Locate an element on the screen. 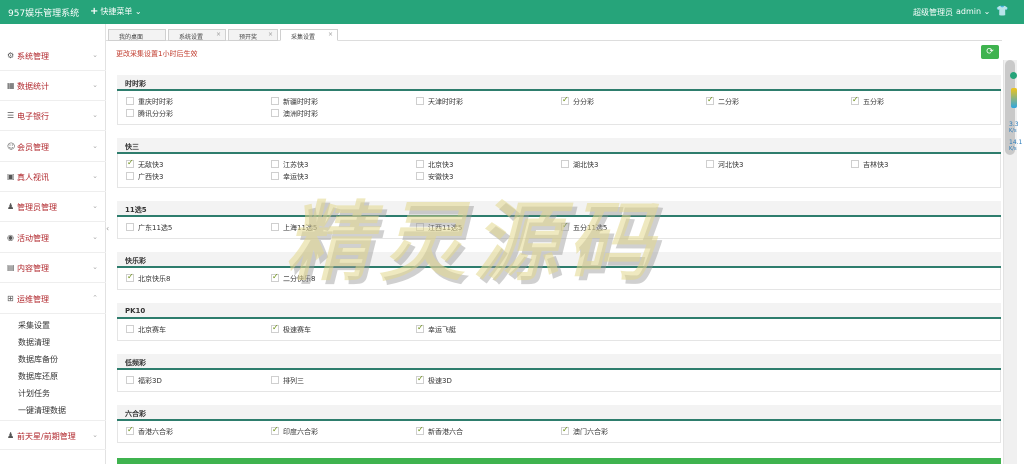 Image resolution: width=1024 pixels, height=464 pixels. tab-desktop: 我的桌面 is located at coordinates (137, 35).